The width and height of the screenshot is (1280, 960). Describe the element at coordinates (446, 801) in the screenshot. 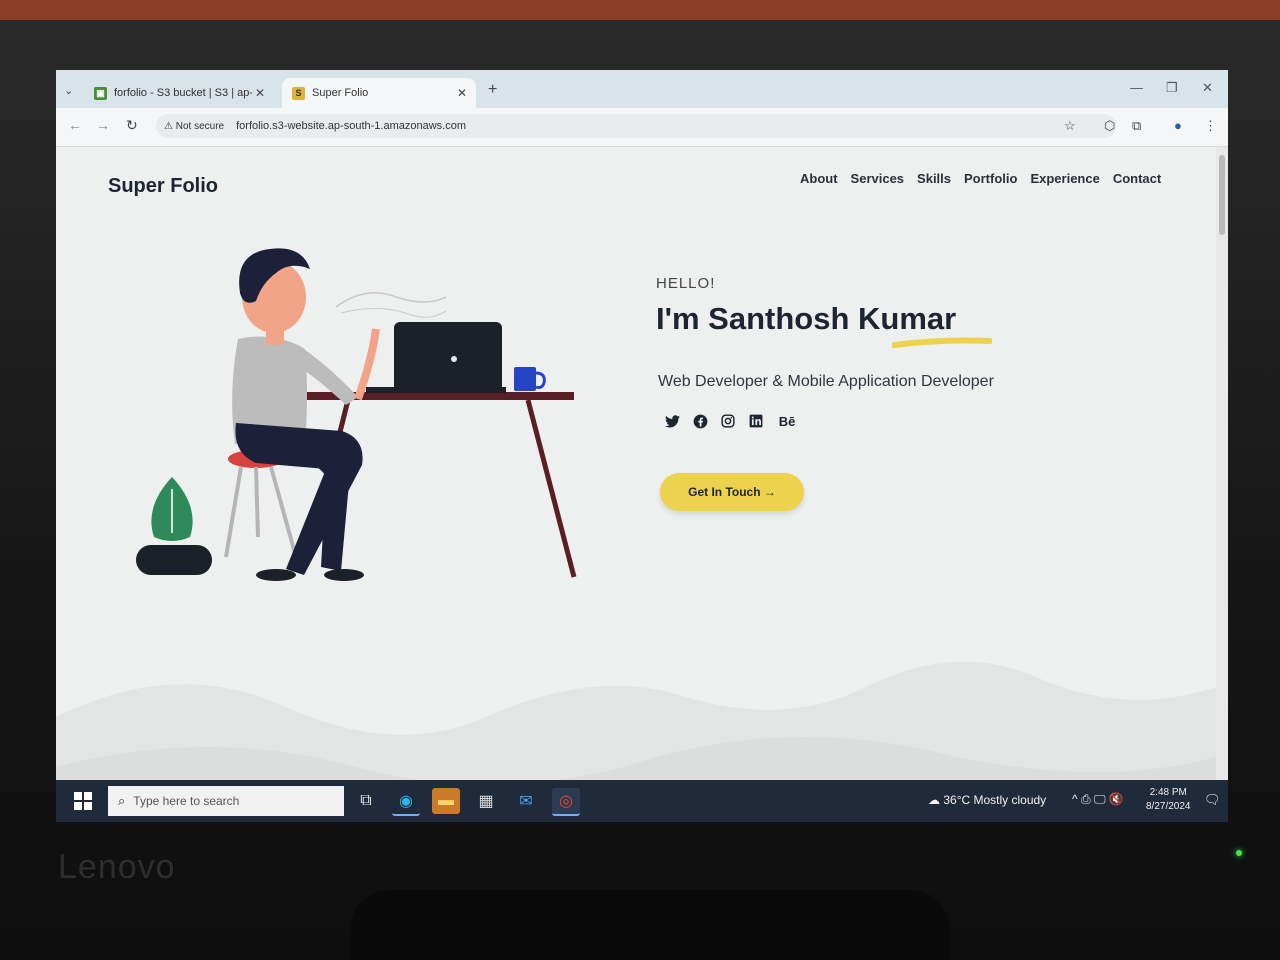

I see `file-explorer-icon: ▬` at that location.